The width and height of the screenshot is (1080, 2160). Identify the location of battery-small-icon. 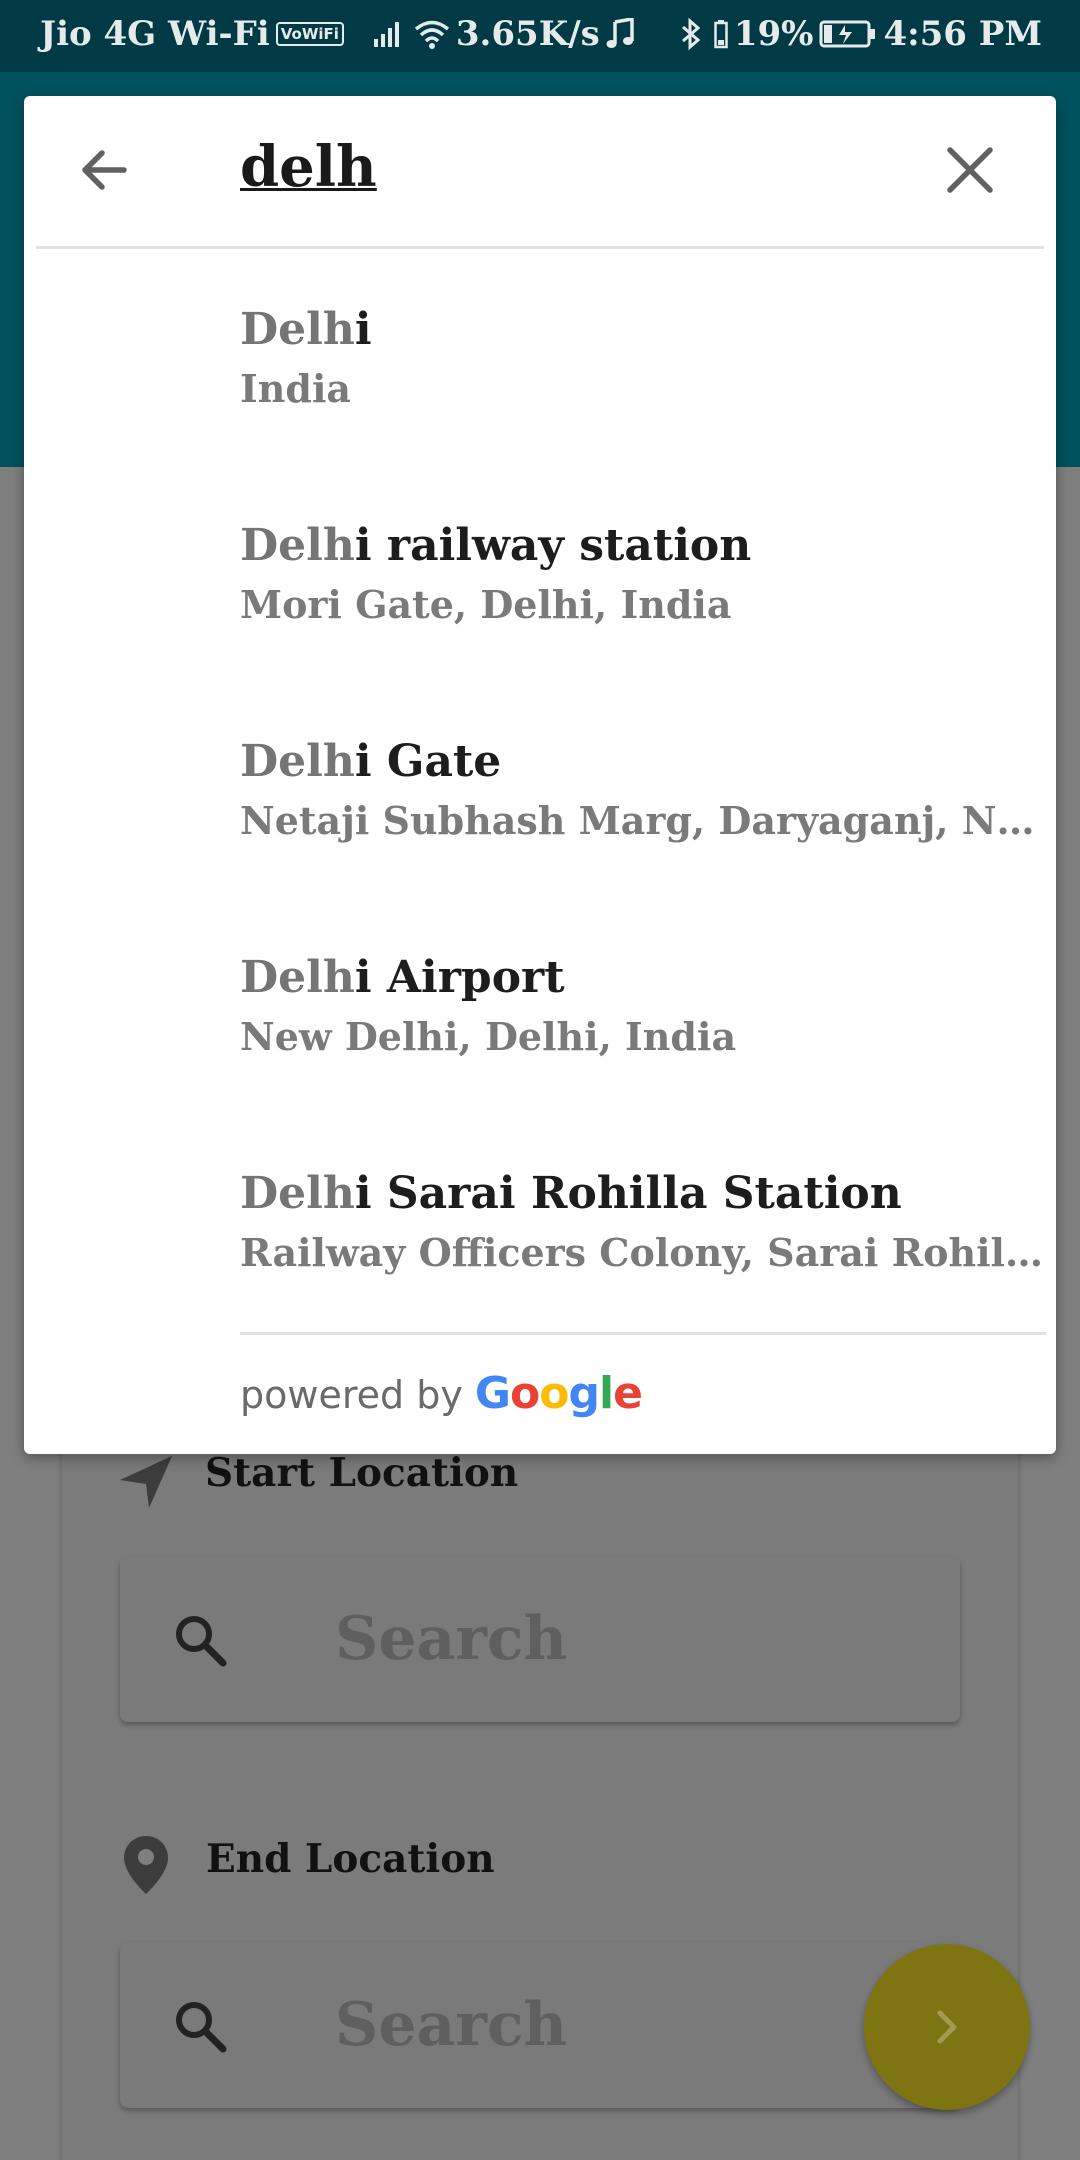
(721, 34).